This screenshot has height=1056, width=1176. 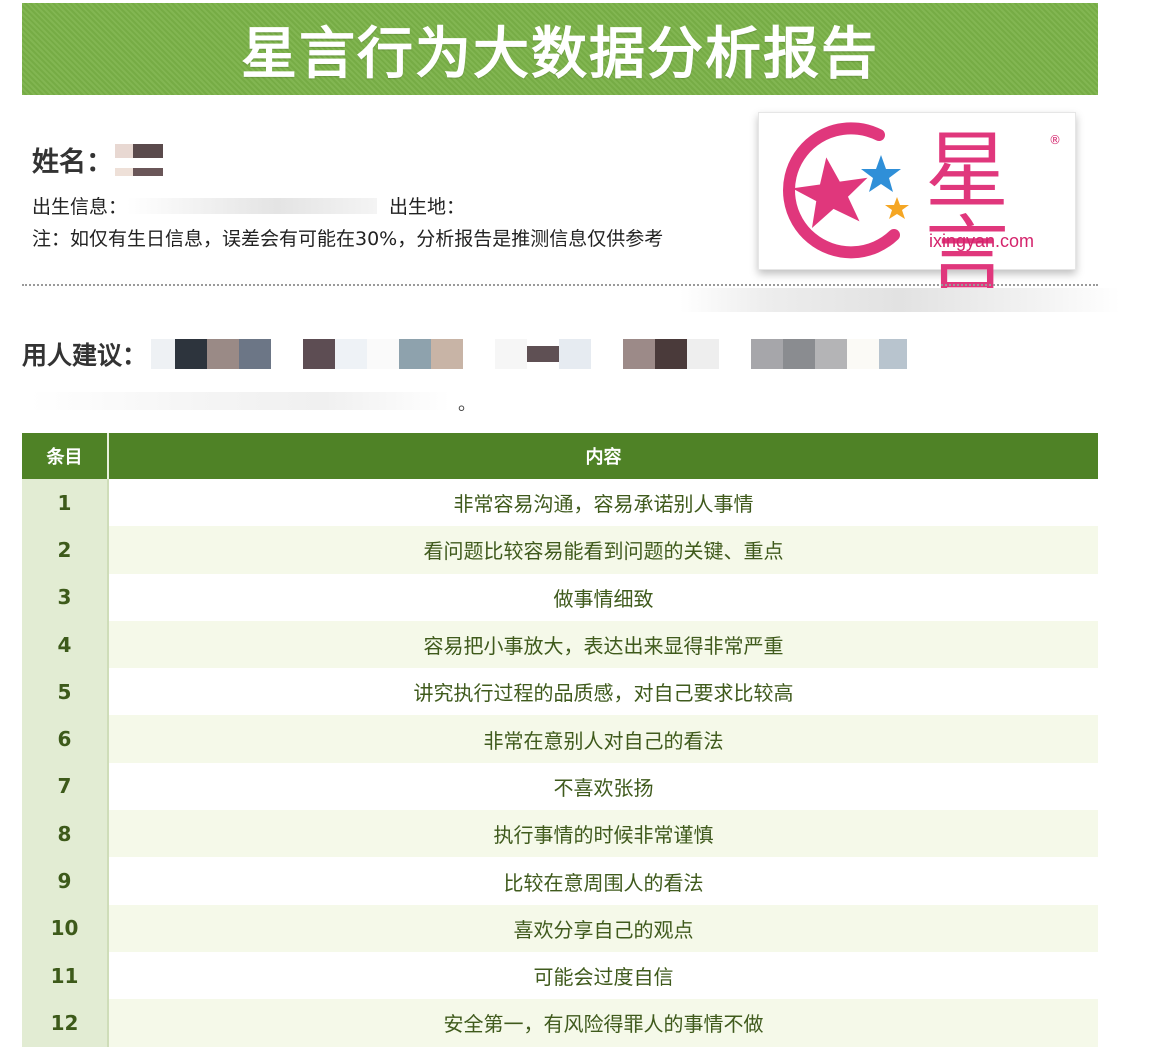 What do you see at coordinates (603, 928) in the screenshot?
I see `row-content: 喜欢分享自己的观点` at bounding box center [603, 928].